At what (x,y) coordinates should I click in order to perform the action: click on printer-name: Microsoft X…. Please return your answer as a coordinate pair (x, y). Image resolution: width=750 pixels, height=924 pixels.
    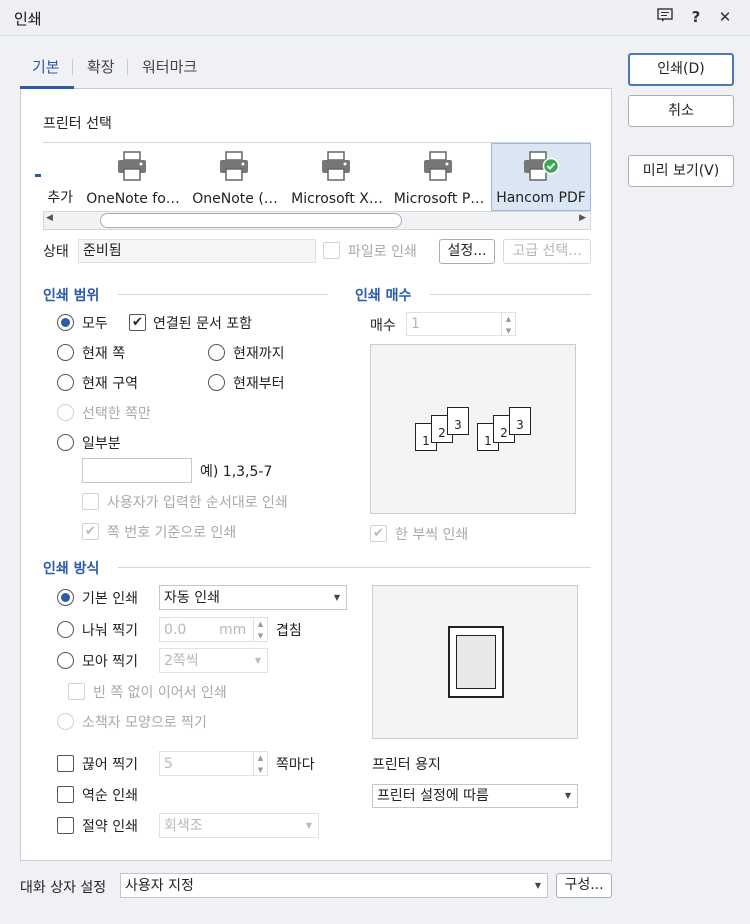
    Looking at the image, I should click on (337, 199).